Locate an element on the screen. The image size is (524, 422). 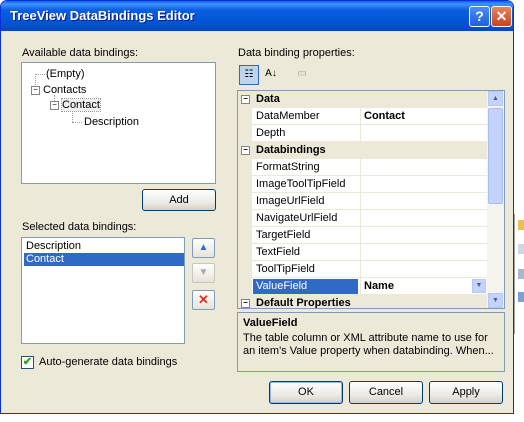
property-pages-icon: ▭ is located at coordinates (302, 73).